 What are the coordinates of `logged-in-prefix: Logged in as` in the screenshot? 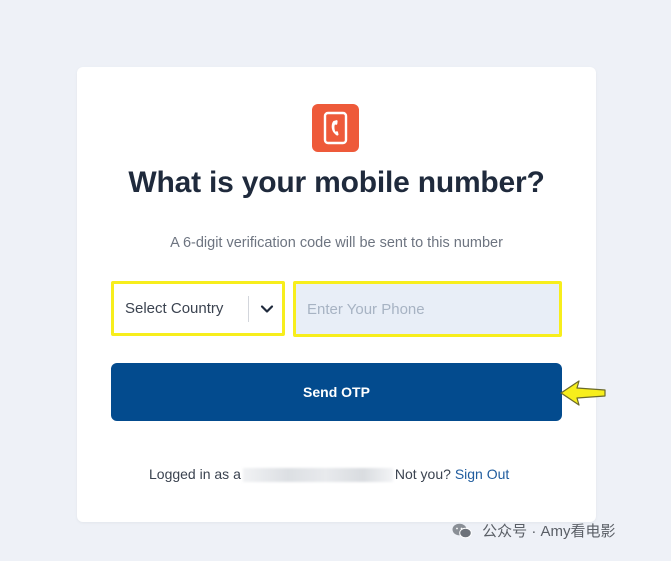 It's located at (189, 474).